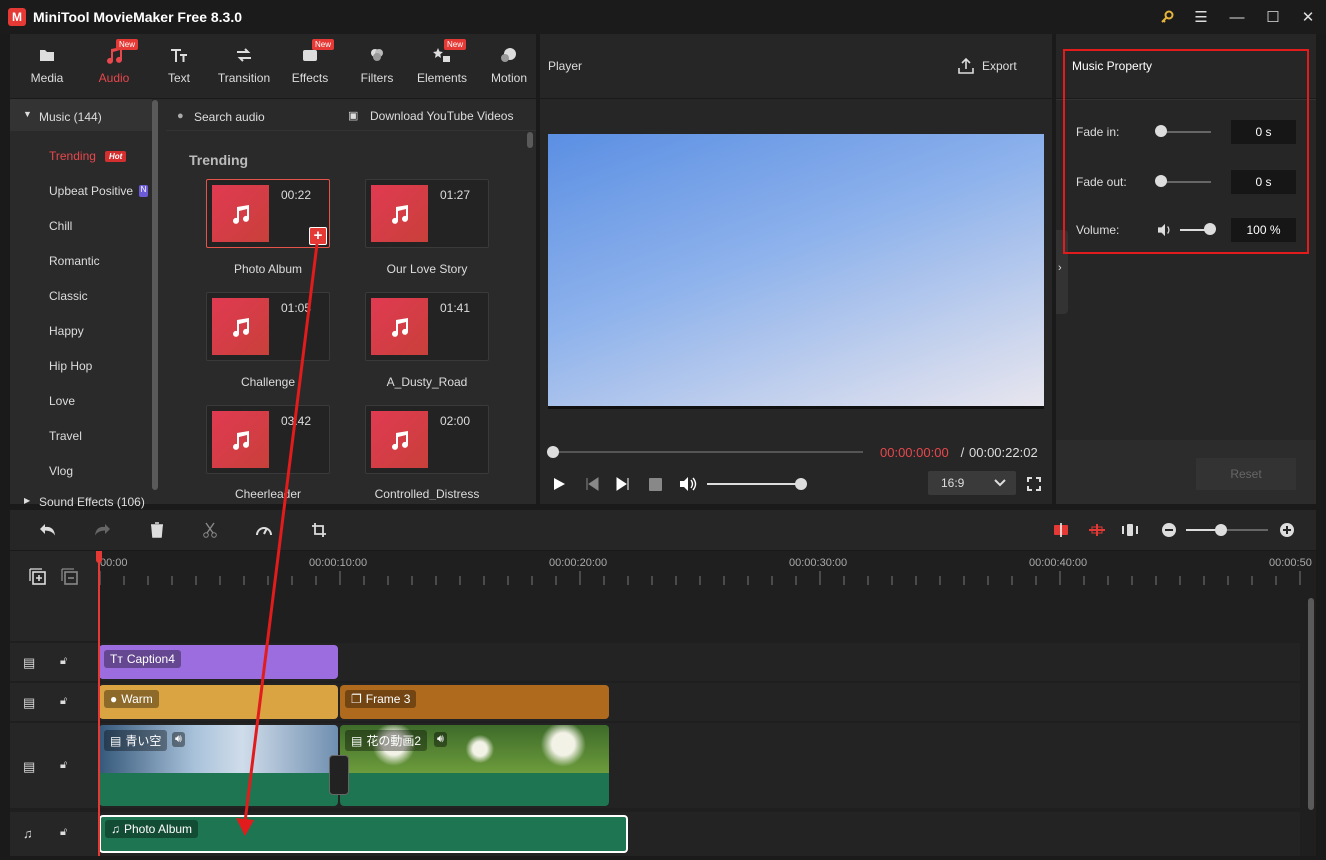 Image resolution: width=1326 pixels, height=860 pixels. What do you see at coordinates (127, 44) in the screenshot?
I see `new-badge: New` at bounding box center [127, 44].